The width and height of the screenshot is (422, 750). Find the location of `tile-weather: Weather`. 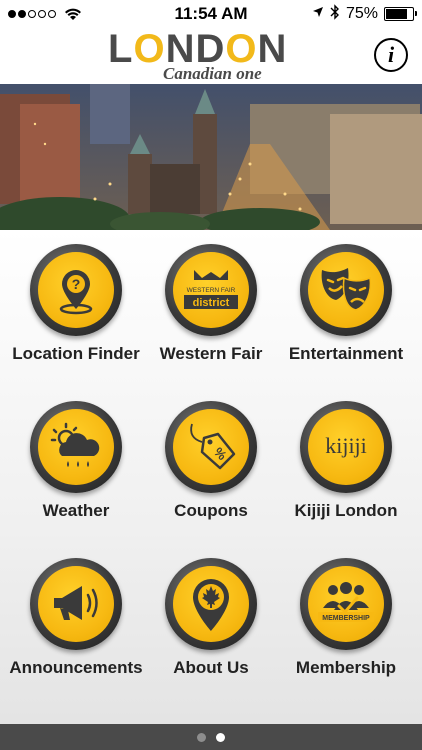

tile-weather: Weather is located at coordinates (76, 461).